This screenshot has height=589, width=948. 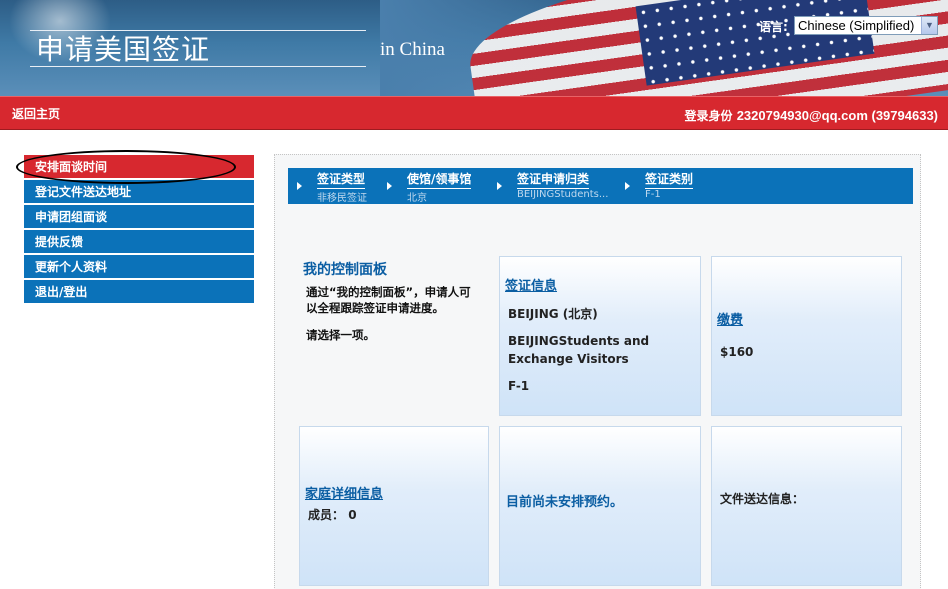 I want to click on family-members: 成员： 0, so click(x=332, y=515).